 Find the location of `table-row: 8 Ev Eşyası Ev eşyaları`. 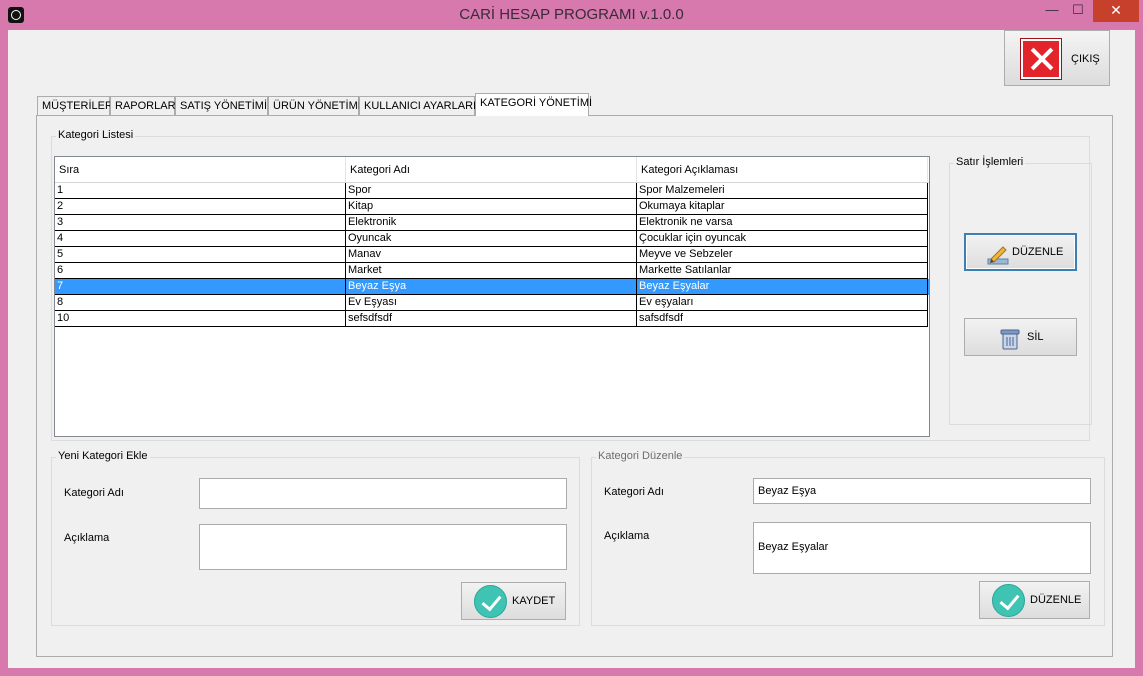

table-row: 8 Ev Eşyası Ev eşyaları is located at coordinates (492, 303).